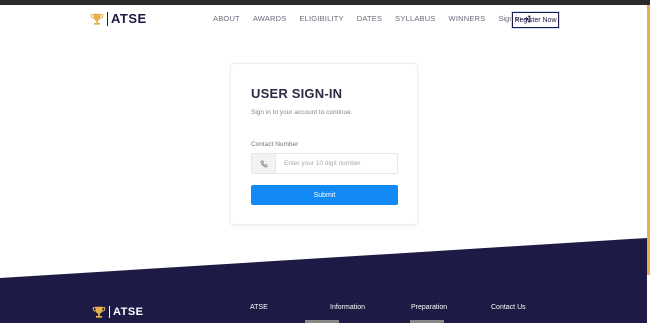  What do you see at coordinates (429, 307) in the screenshot?
I see `footer-heading-preparation: Preparation` at bounding box center [429, 307].